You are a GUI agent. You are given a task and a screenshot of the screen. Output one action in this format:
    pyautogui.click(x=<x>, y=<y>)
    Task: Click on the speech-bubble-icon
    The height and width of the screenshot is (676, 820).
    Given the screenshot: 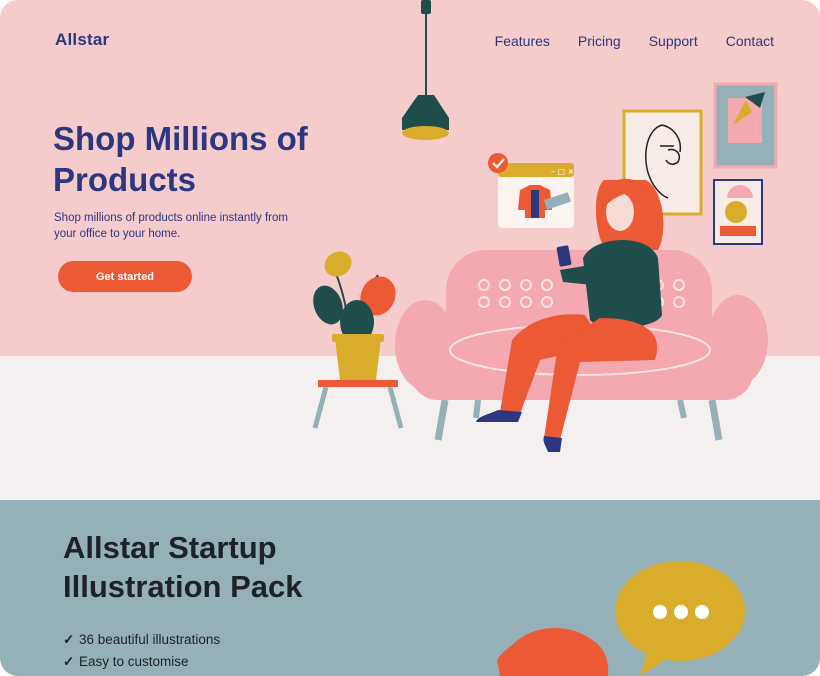 What is the action you would take?
    pyautogui.click(x=680, y=618)
    